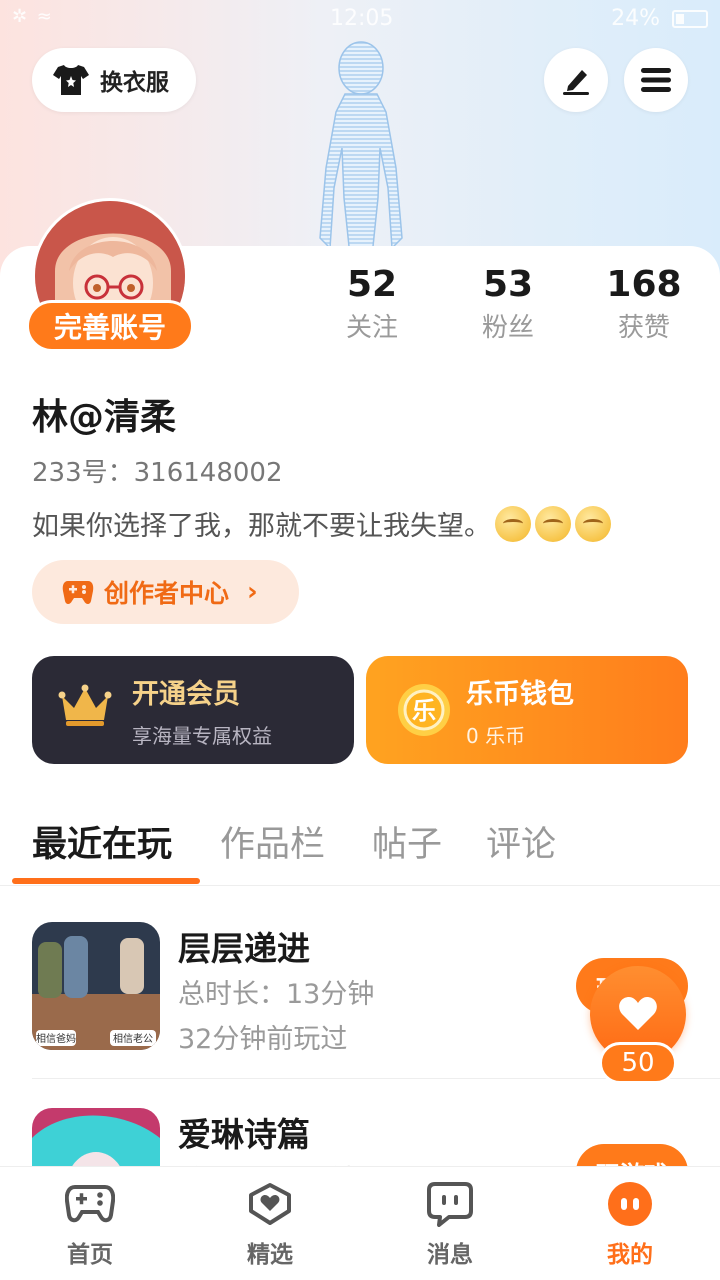 This screenshot has width=720, height=1280. What do you see at coordinates (244, 1134) in the screenshot?
I see `game-name: 爱琳诗篇` at bounding box center [244, 1134].